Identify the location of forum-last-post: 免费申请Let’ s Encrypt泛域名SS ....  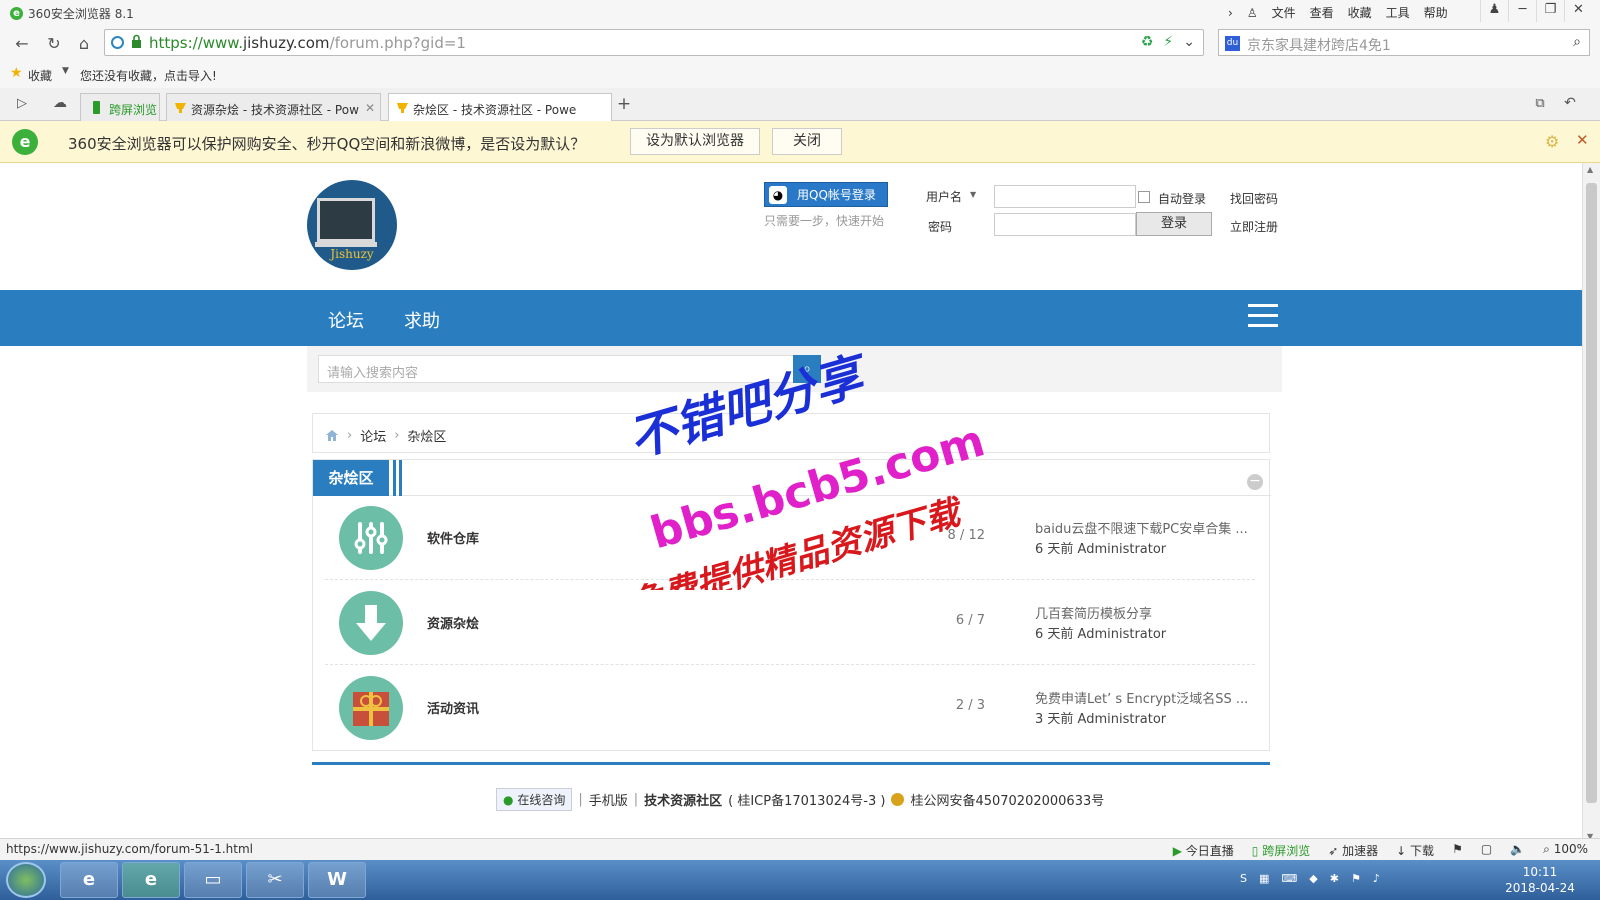
(1142, 697).